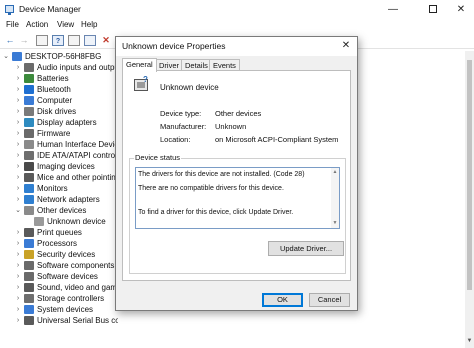  I want to click on minimize-button: —, so click(393, 9).